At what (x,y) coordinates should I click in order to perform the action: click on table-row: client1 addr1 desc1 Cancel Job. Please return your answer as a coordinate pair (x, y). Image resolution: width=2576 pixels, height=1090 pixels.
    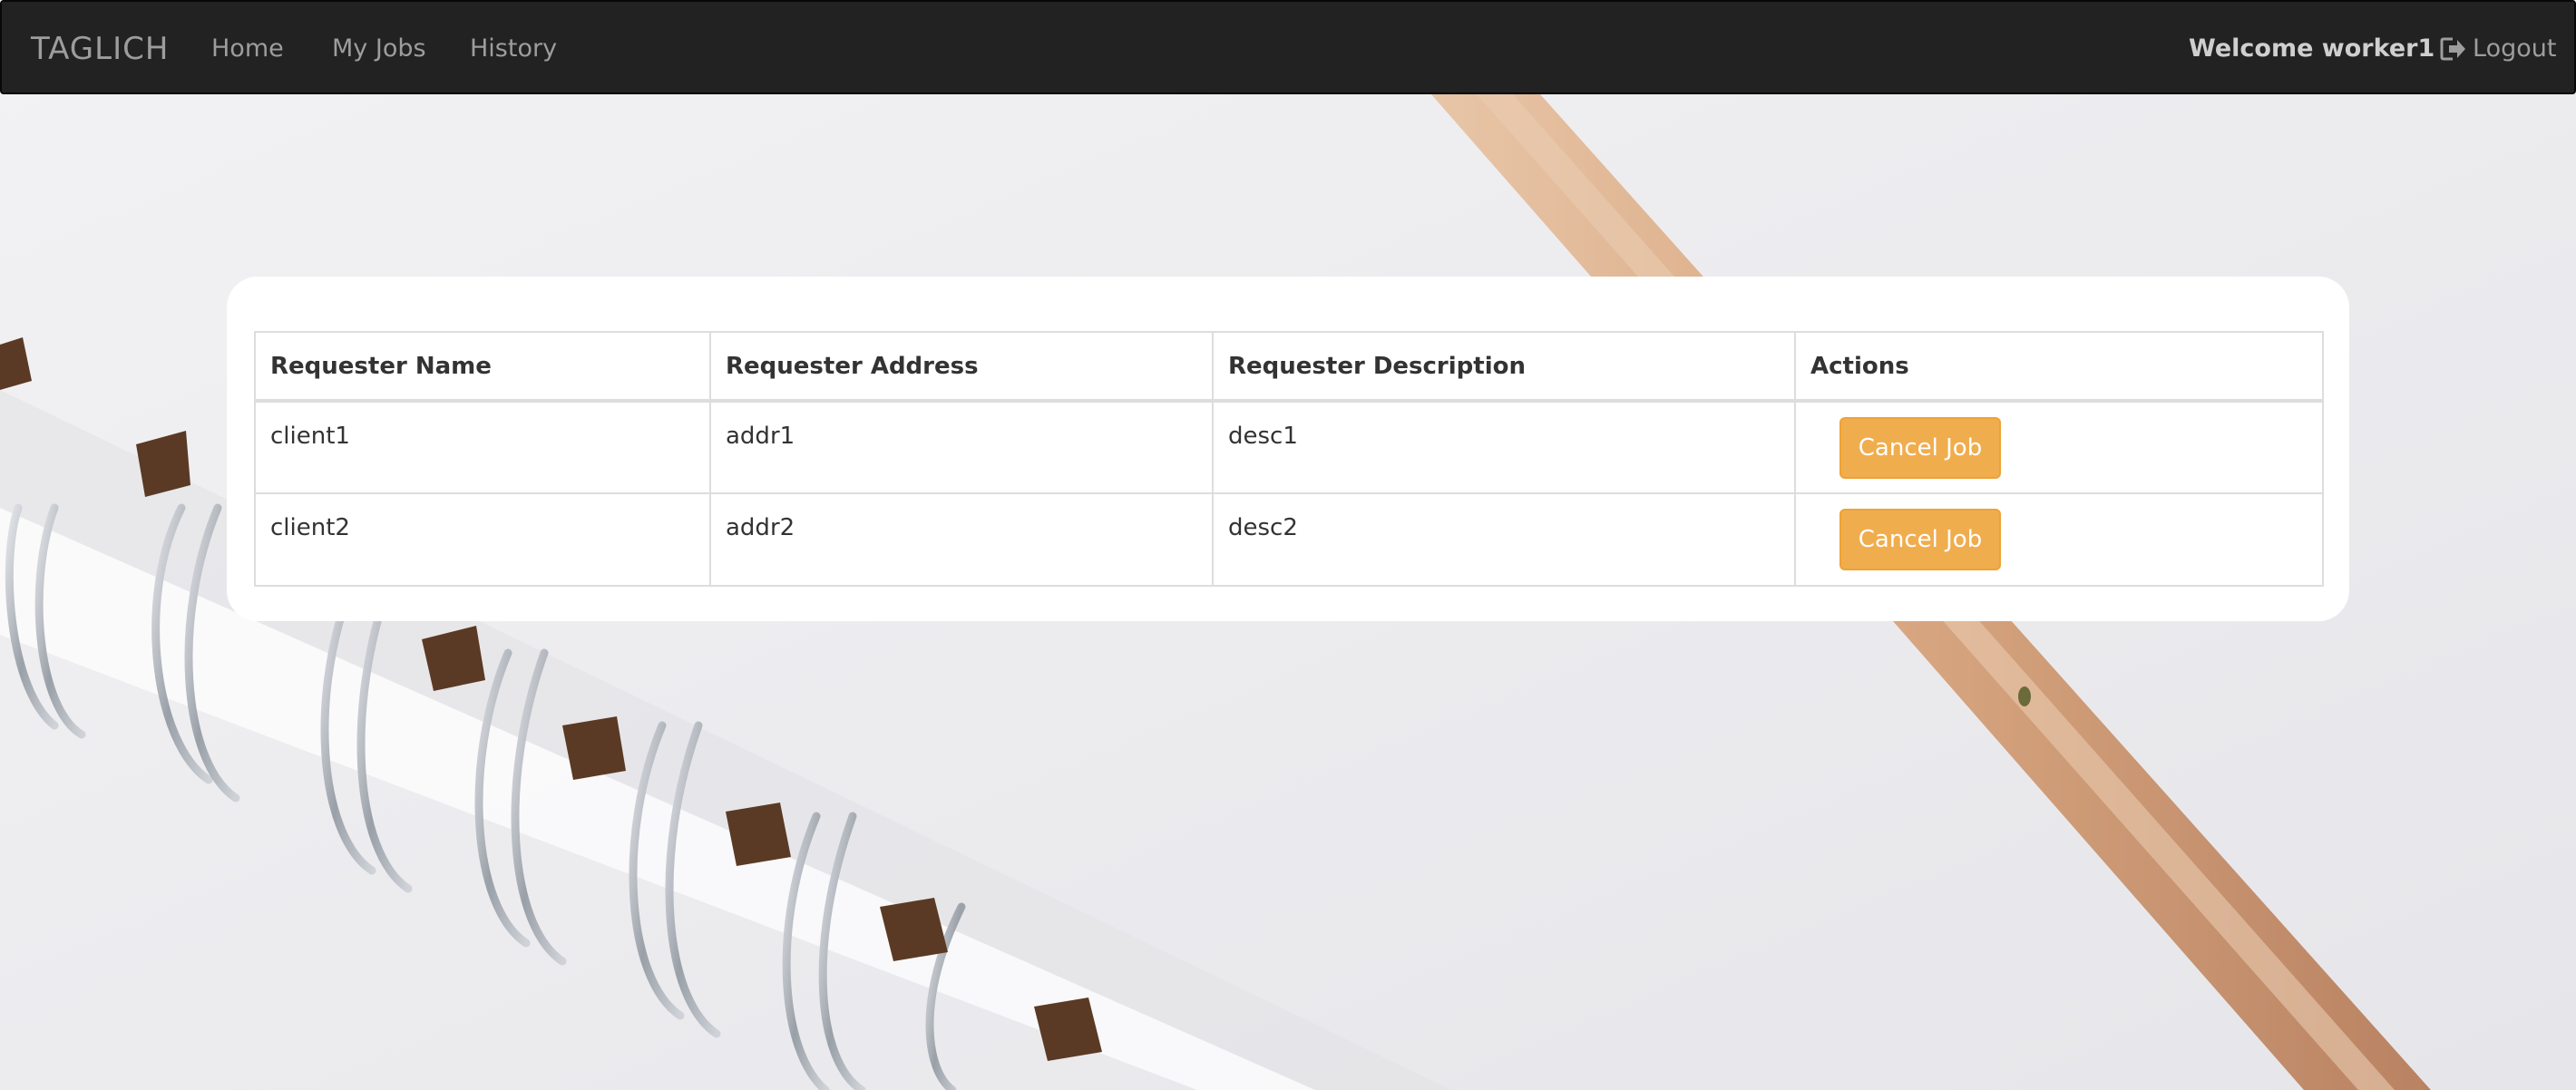
    Looking at the image, I should click on (1289, 447).